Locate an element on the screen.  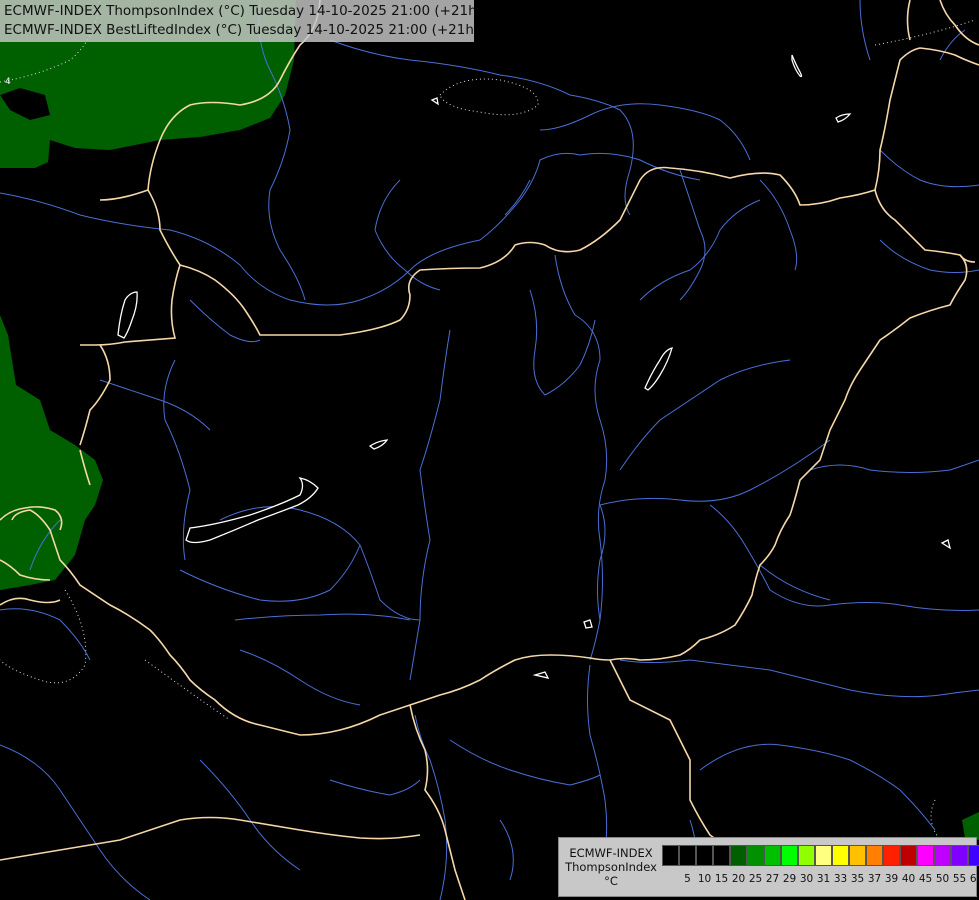
legend-tick-label: 27 is located at coordinates (772, 879).